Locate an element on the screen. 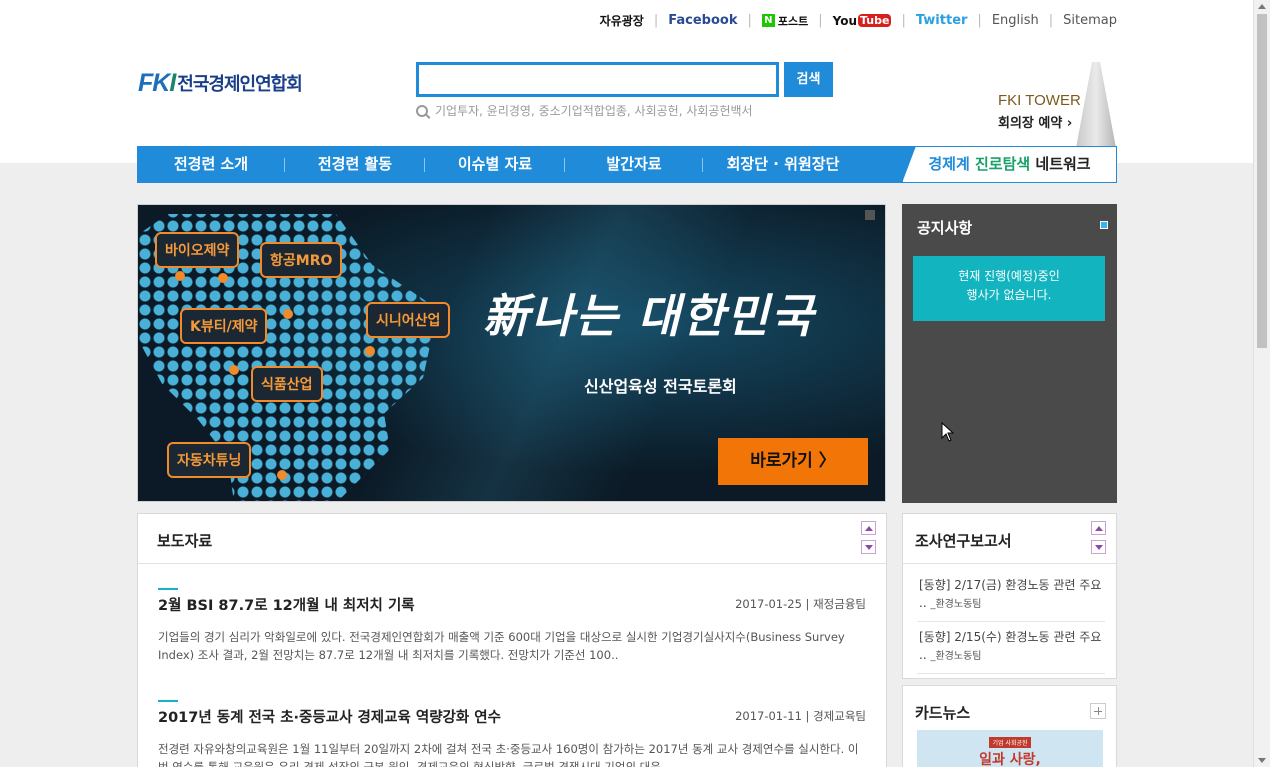 The image size is (1270, 767). tower-building-icon is located at coordinates (1096, 105).